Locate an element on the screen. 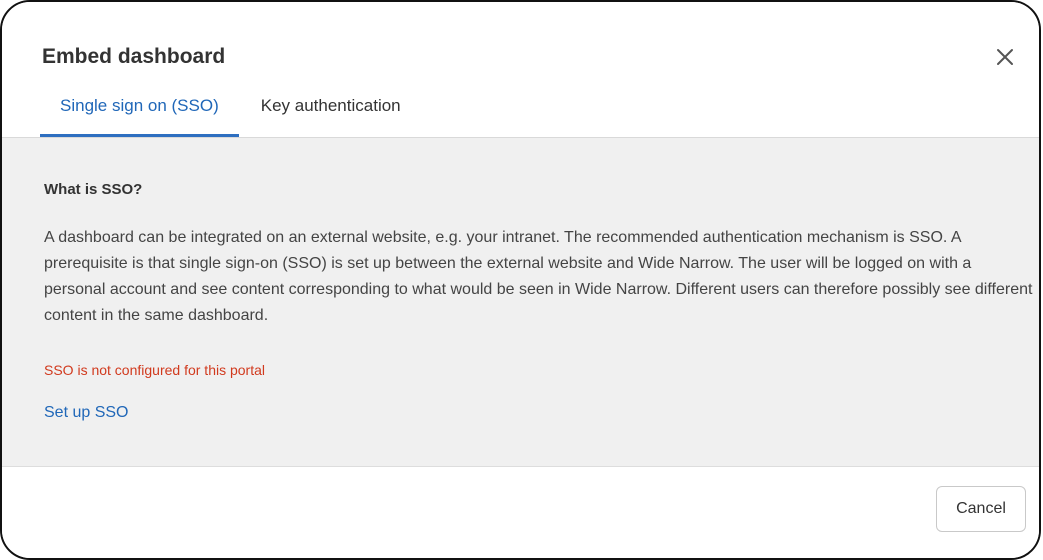  cancel-button: Cancel is located at coordinates (981, 509).